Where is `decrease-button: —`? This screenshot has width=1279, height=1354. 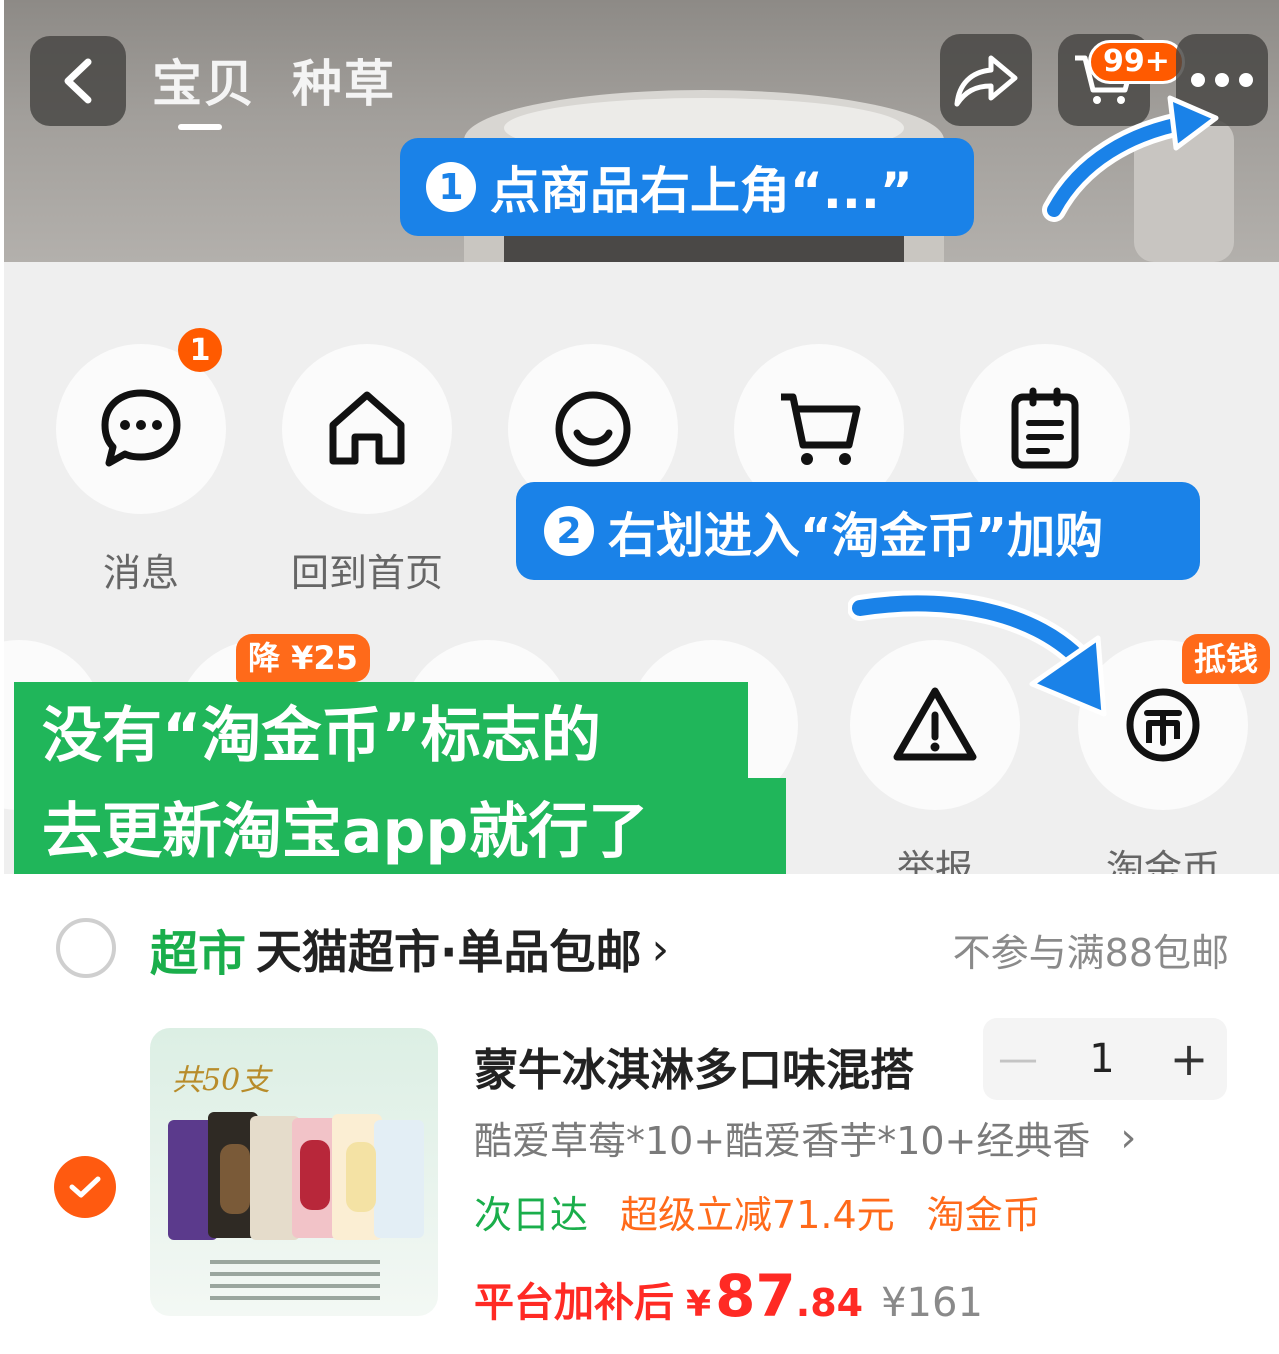
decrease-button: — is located at coordinates (1018, 1059).